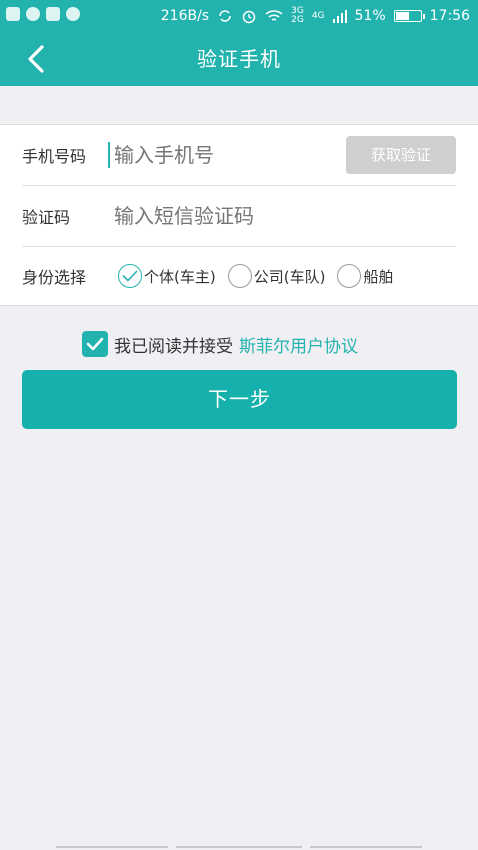  I want to click on agreement-text: 我已阅读并接受, so click(173, 346).